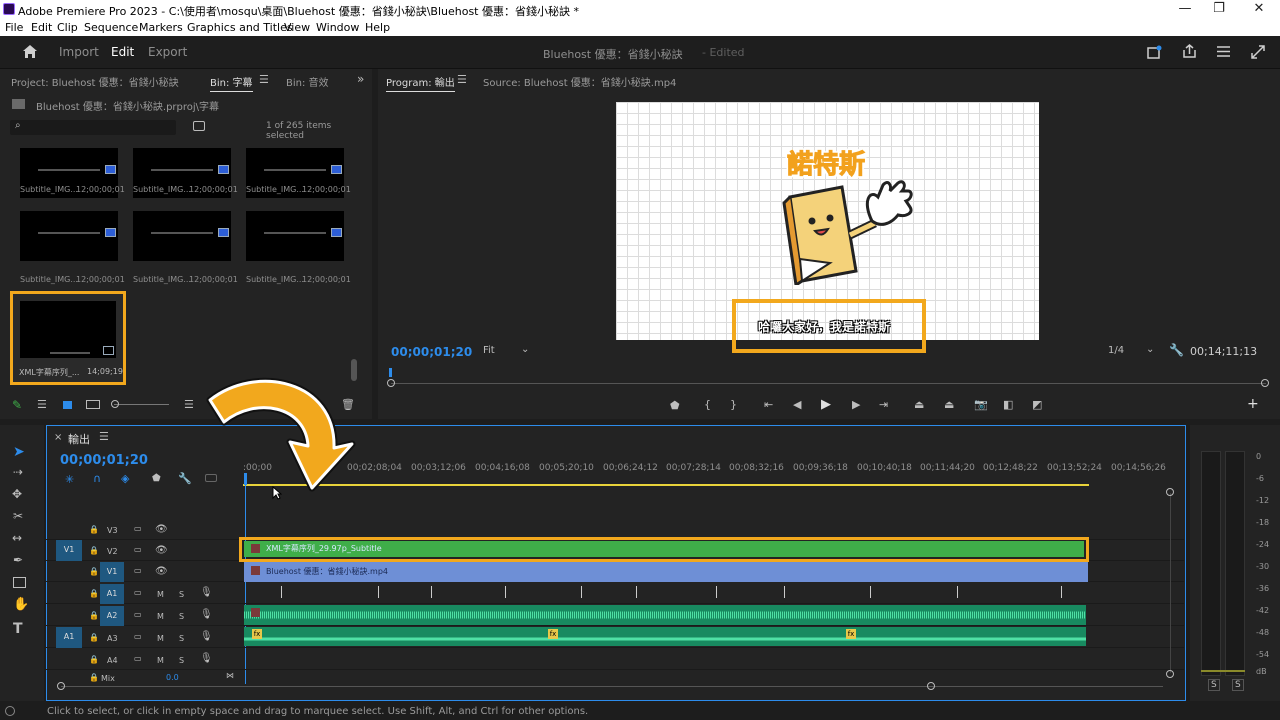 The height and width of the screenshot is (720, 1280). I want to click on go-to-out-icon: ⇥, so click(883, 404).